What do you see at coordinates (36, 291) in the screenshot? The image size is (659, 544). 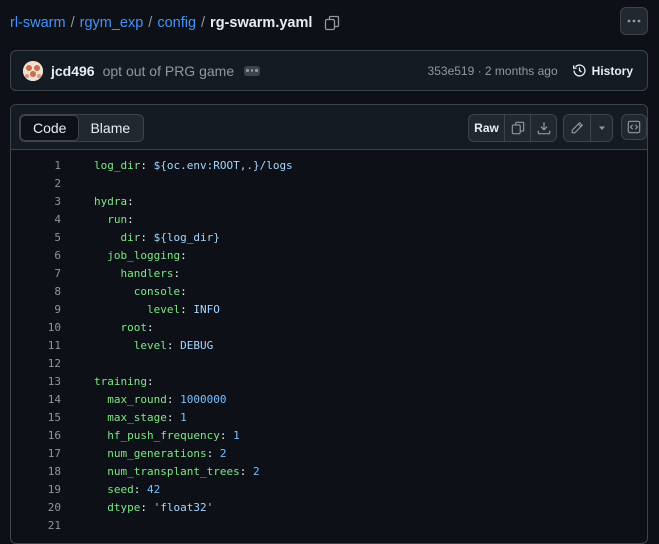 I see `line-number: 8` at bounding box center [36, 291].